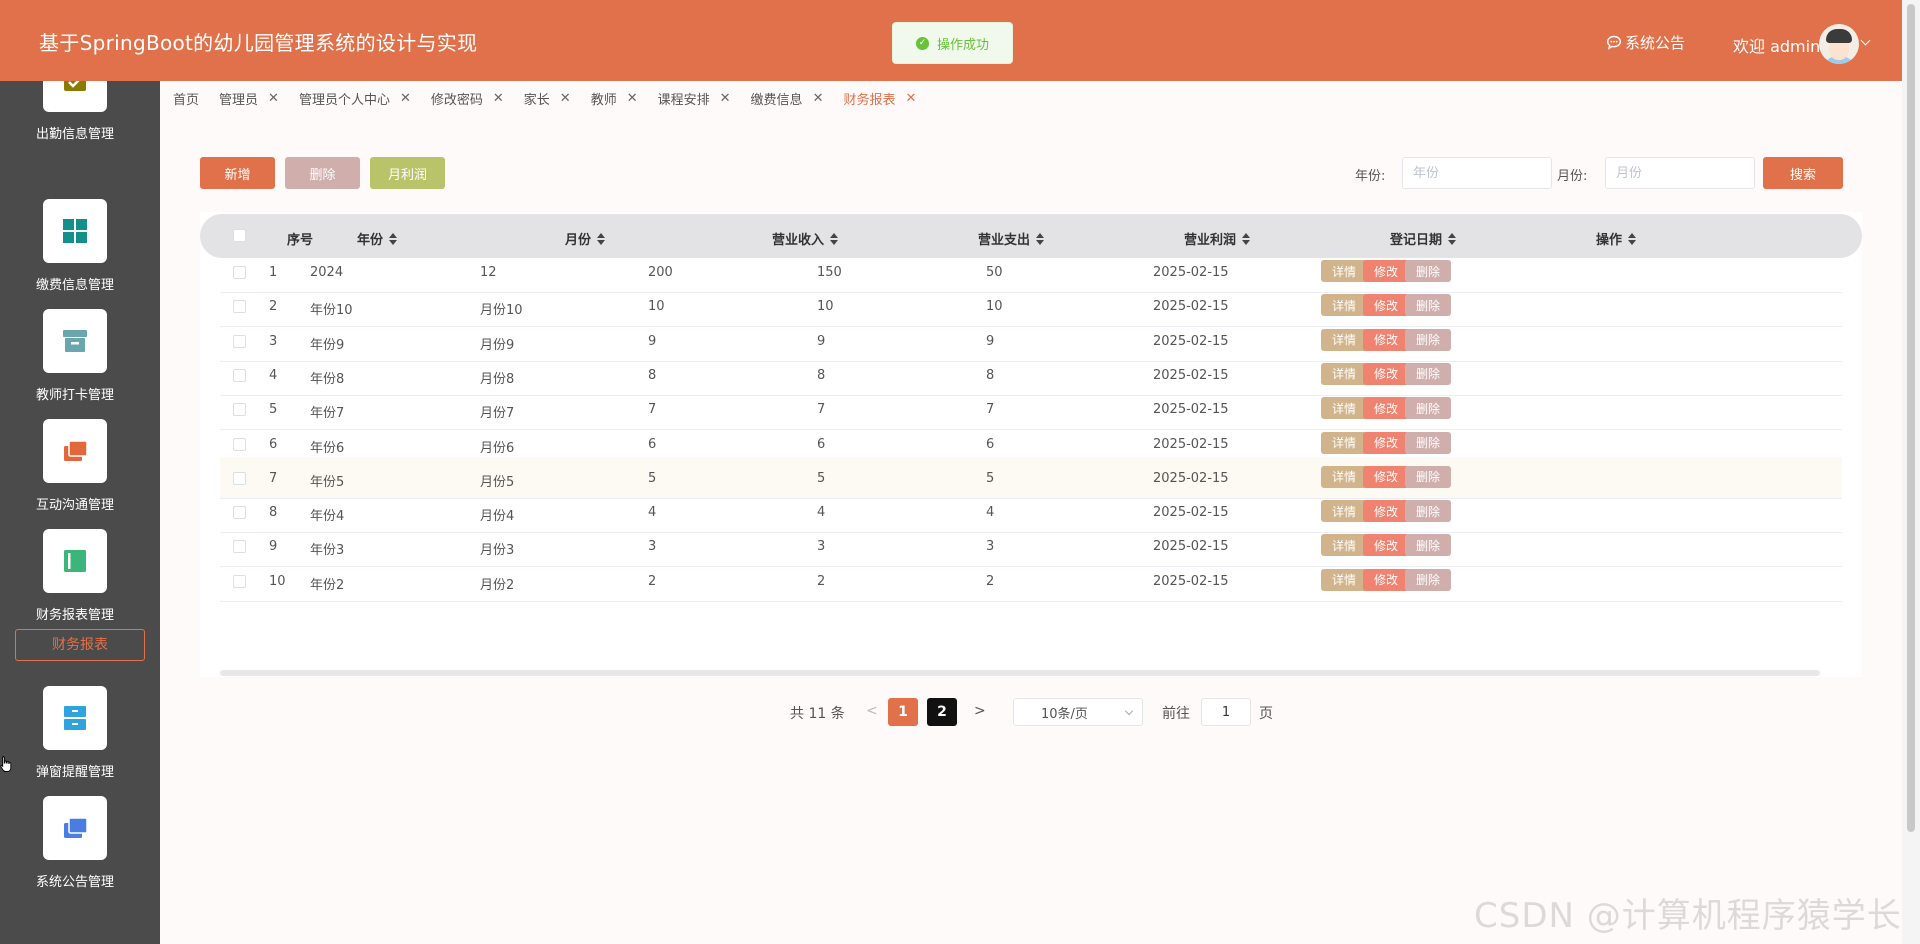 This screenshot has height=944, width=1920. I want to click on batch-delete-button: 删除, so click(322, 173).